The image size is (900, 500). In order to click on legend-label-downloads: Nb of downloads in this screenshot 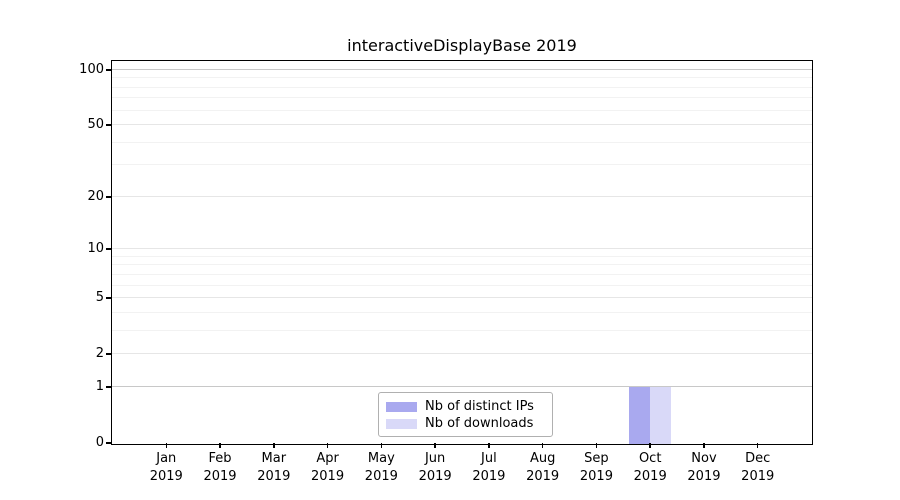, I will do `click(479, 423)`.